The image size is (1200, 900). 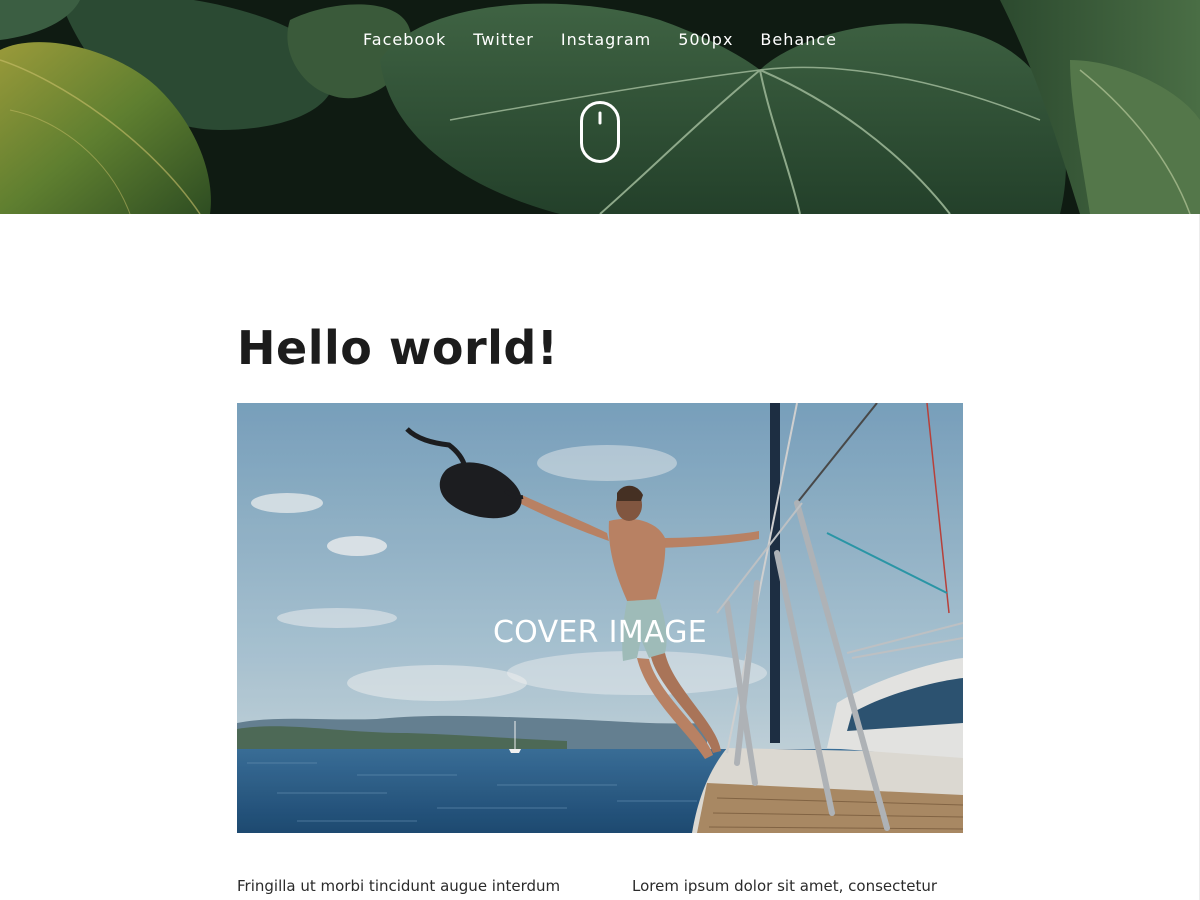 What do you see at coordinates (798, 40) in the screenshot?
I see `social-link-behance: Behance` at bounding box center [798, 40].